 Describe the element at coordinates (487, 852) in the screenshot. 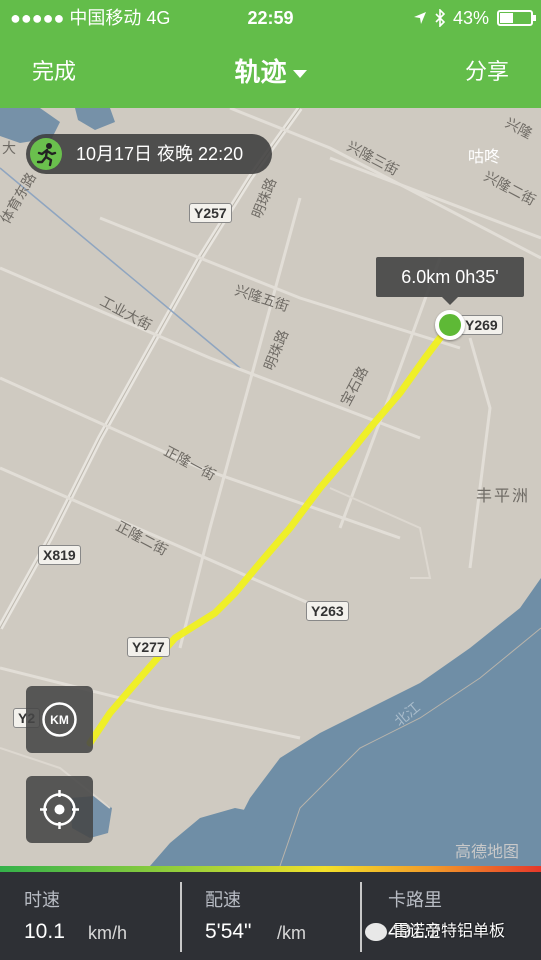

I see `map-label-amap: 高德地图` at that location.